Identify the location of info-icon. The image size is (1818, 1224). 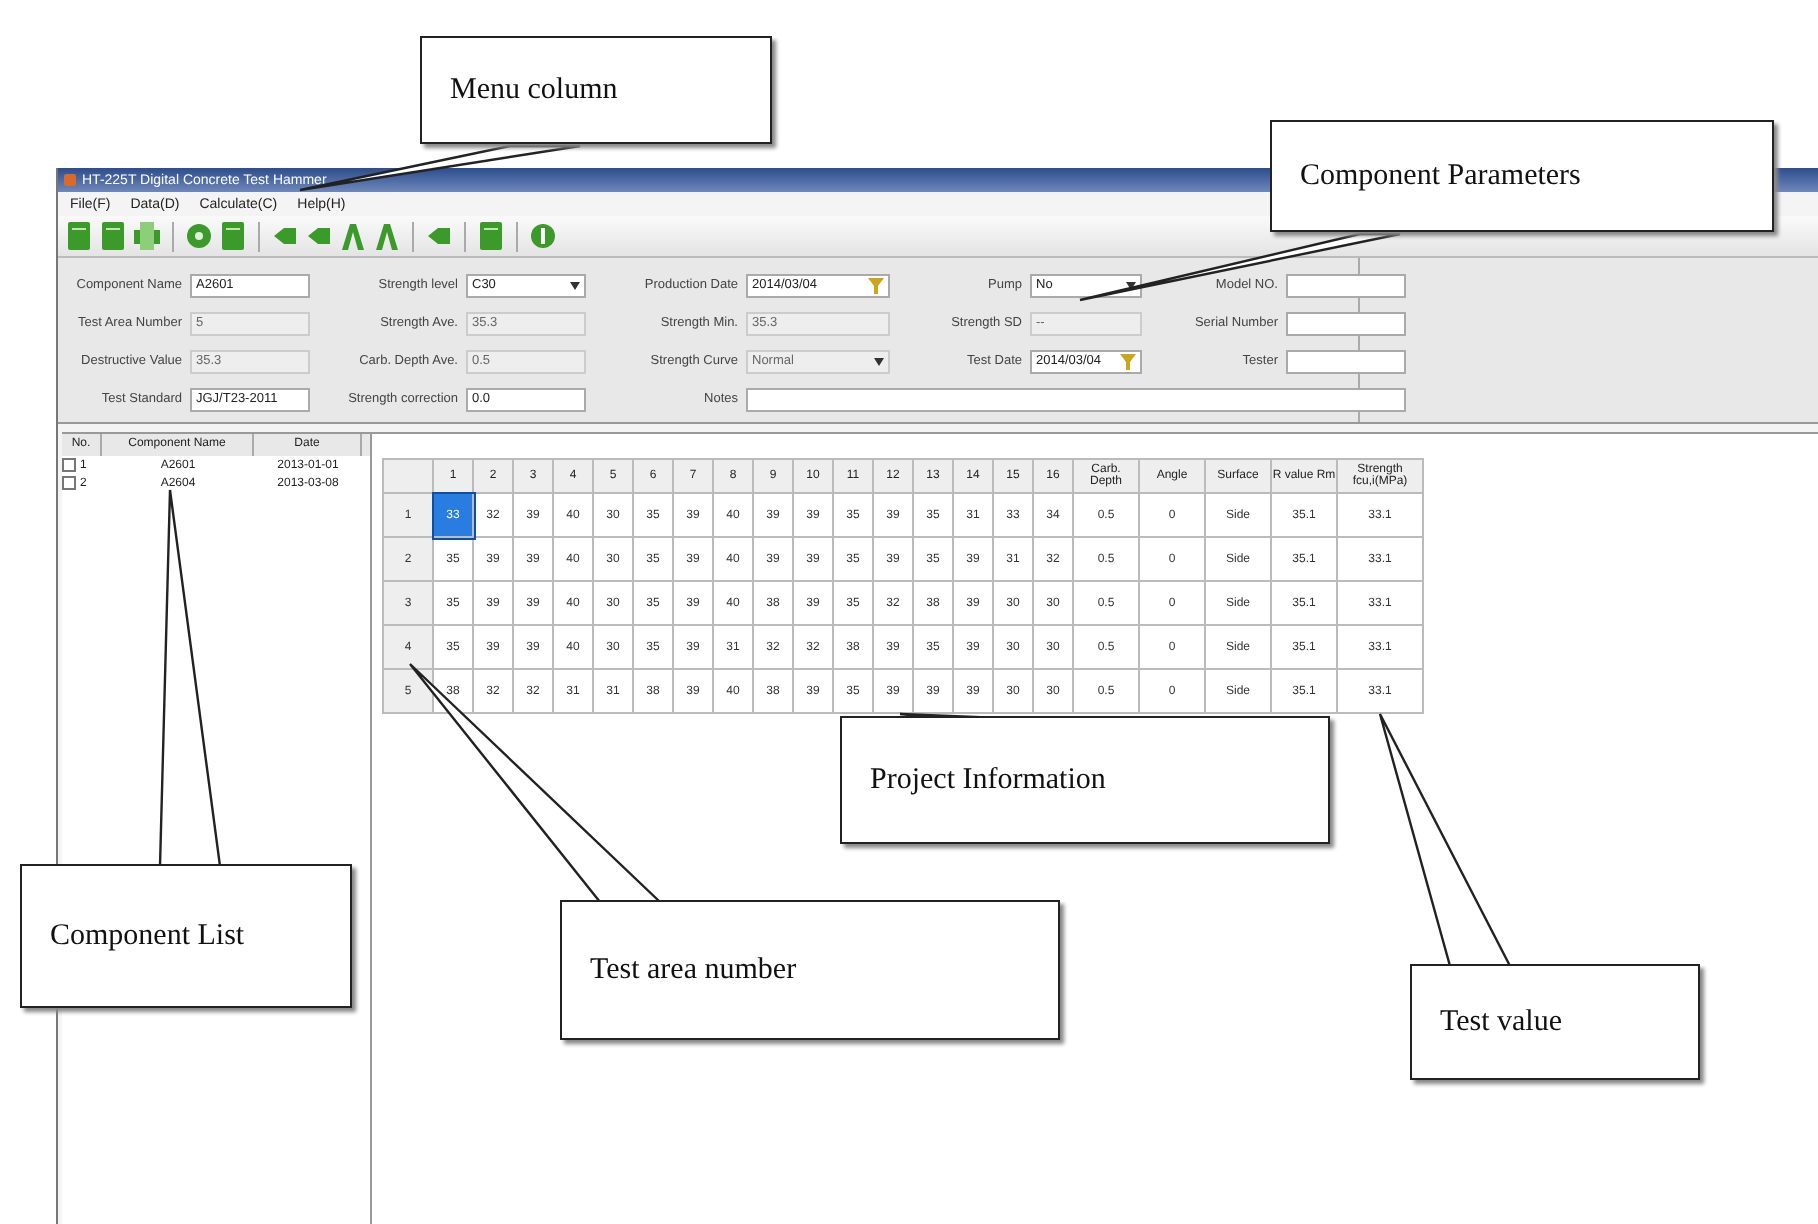
(543, 236).